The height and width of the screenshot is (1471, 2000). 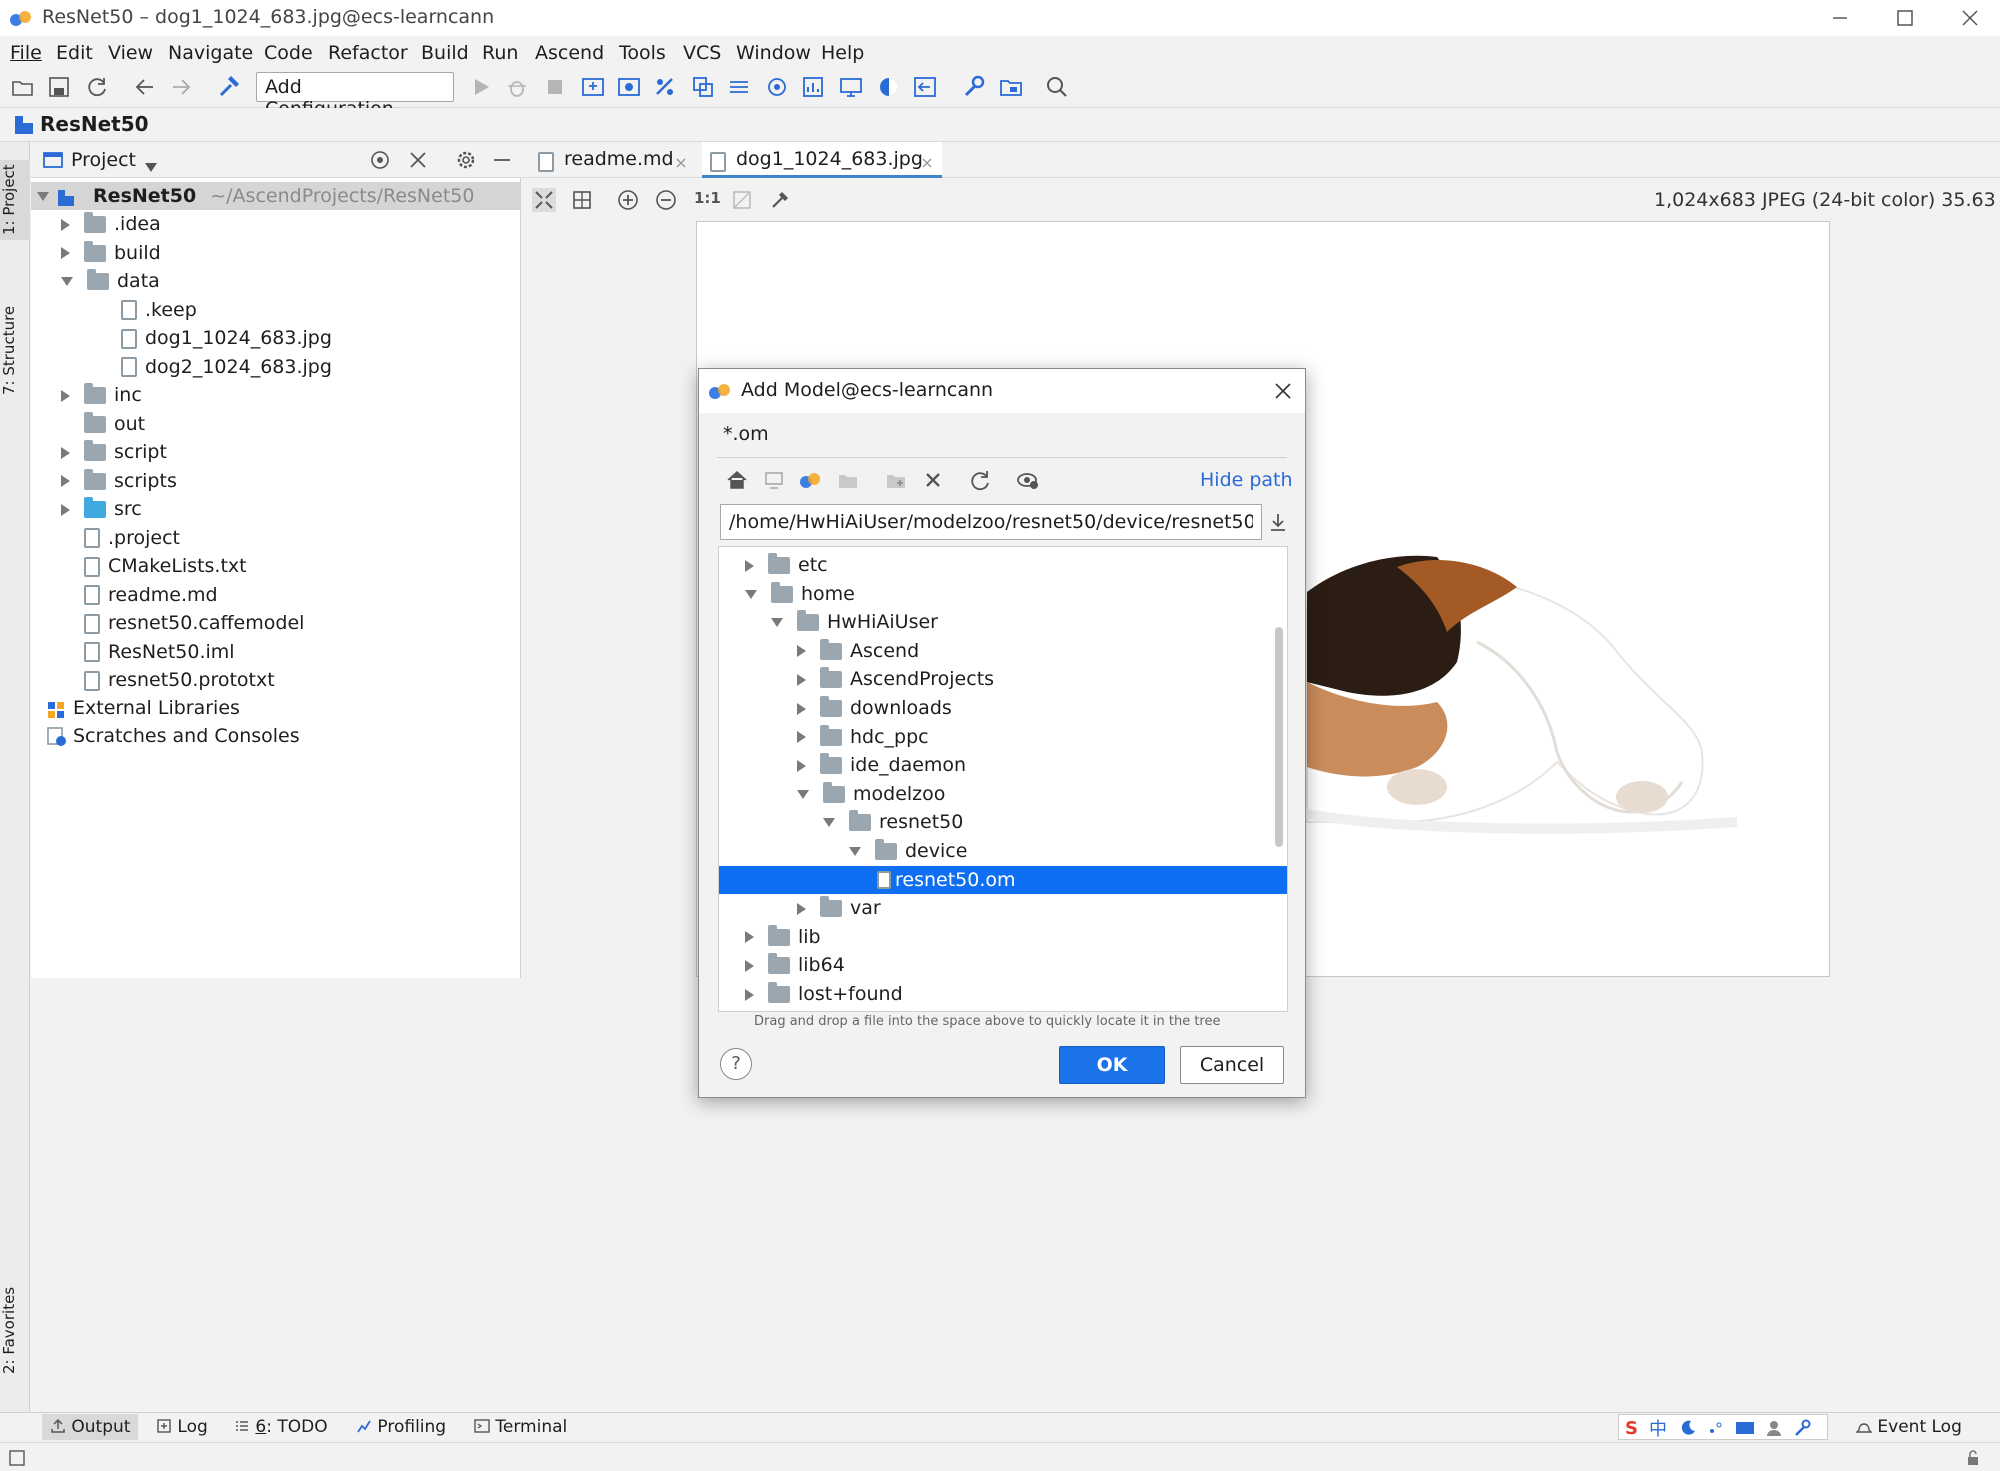 I want to click on bottom-tab-terminal: Terminal, so click(x=520, y=1427).